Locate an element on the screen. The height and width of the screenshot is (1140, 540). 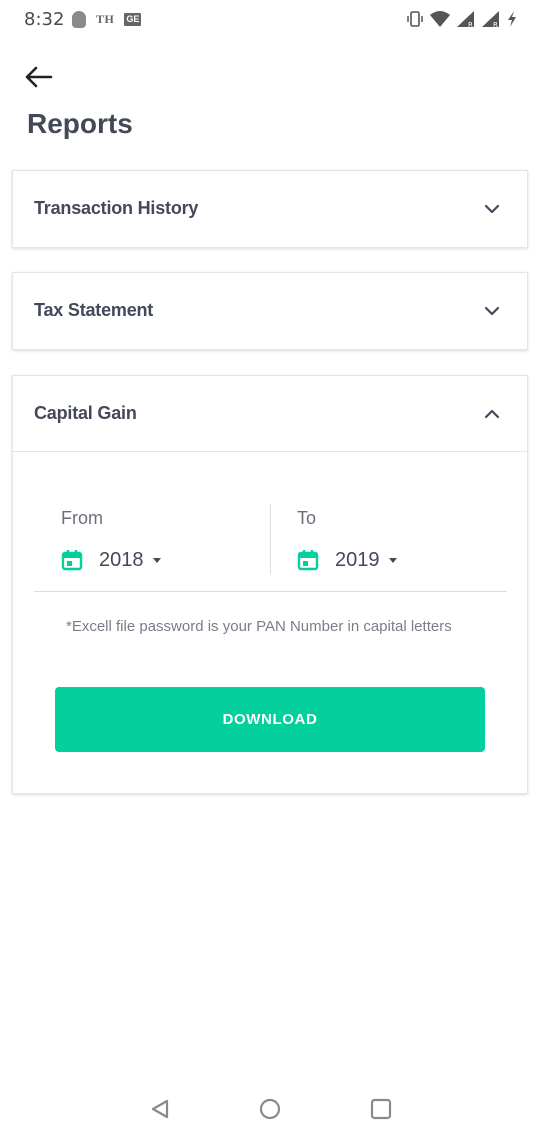
to-year-select: 2019 is located at coordinates (347, 560).